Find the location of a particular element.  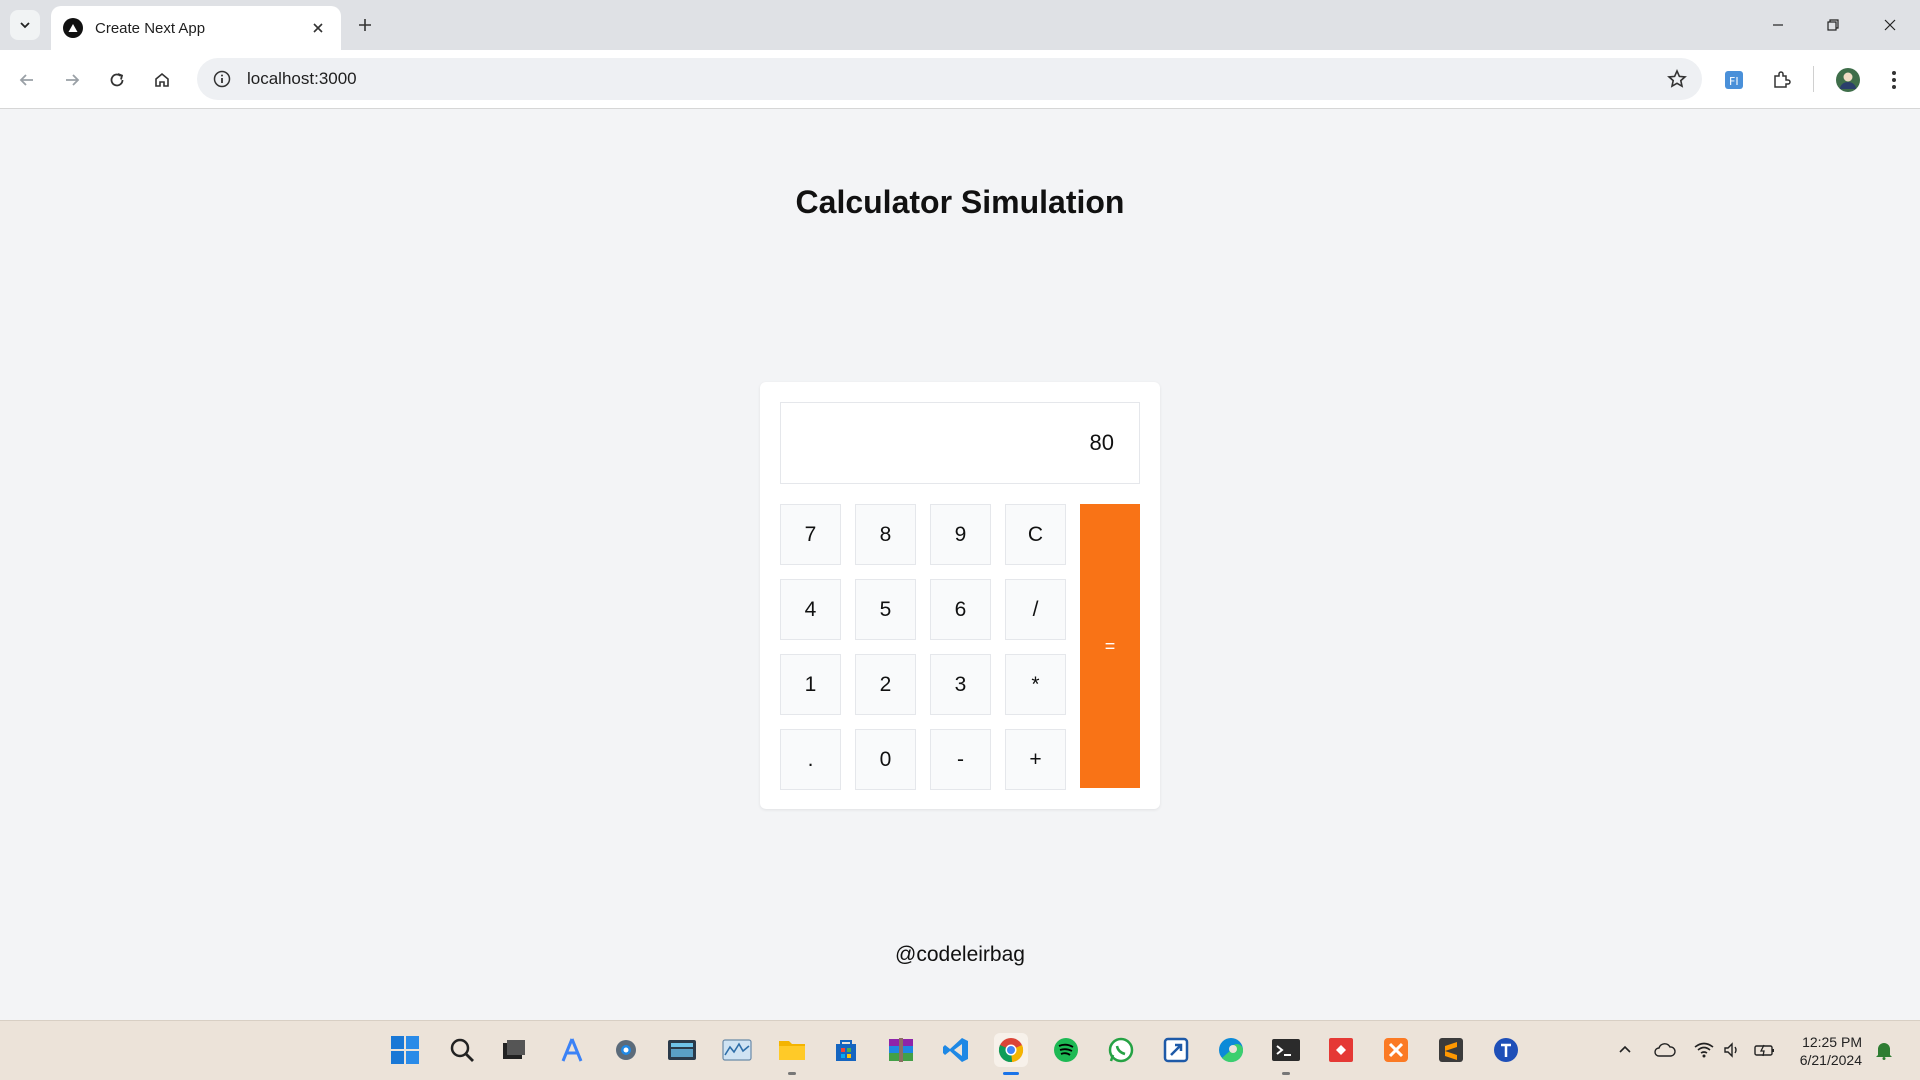

key-7: 7 is located at coordinates (810, 534).